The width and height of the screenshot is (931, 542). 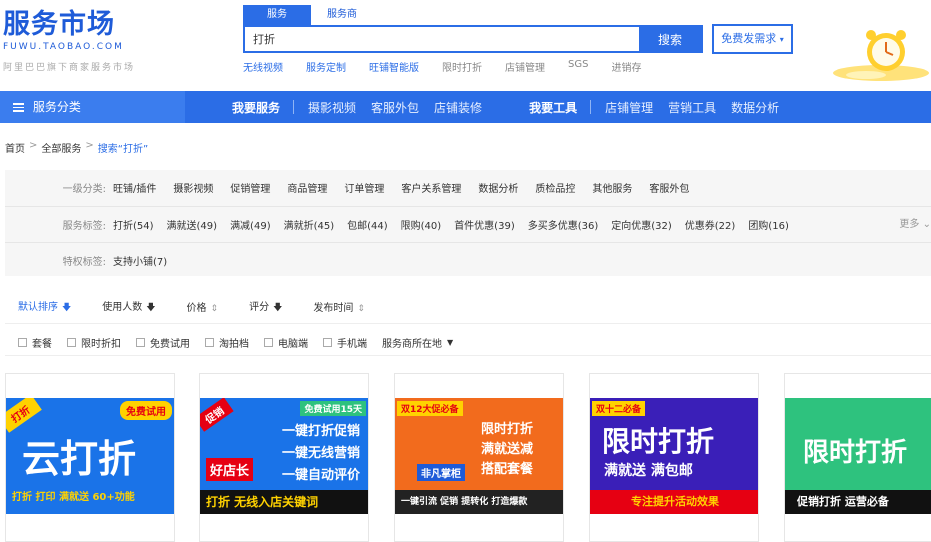 I want to click on nav-item-data-analysis: 数据分析, so click(x=755, y=107).